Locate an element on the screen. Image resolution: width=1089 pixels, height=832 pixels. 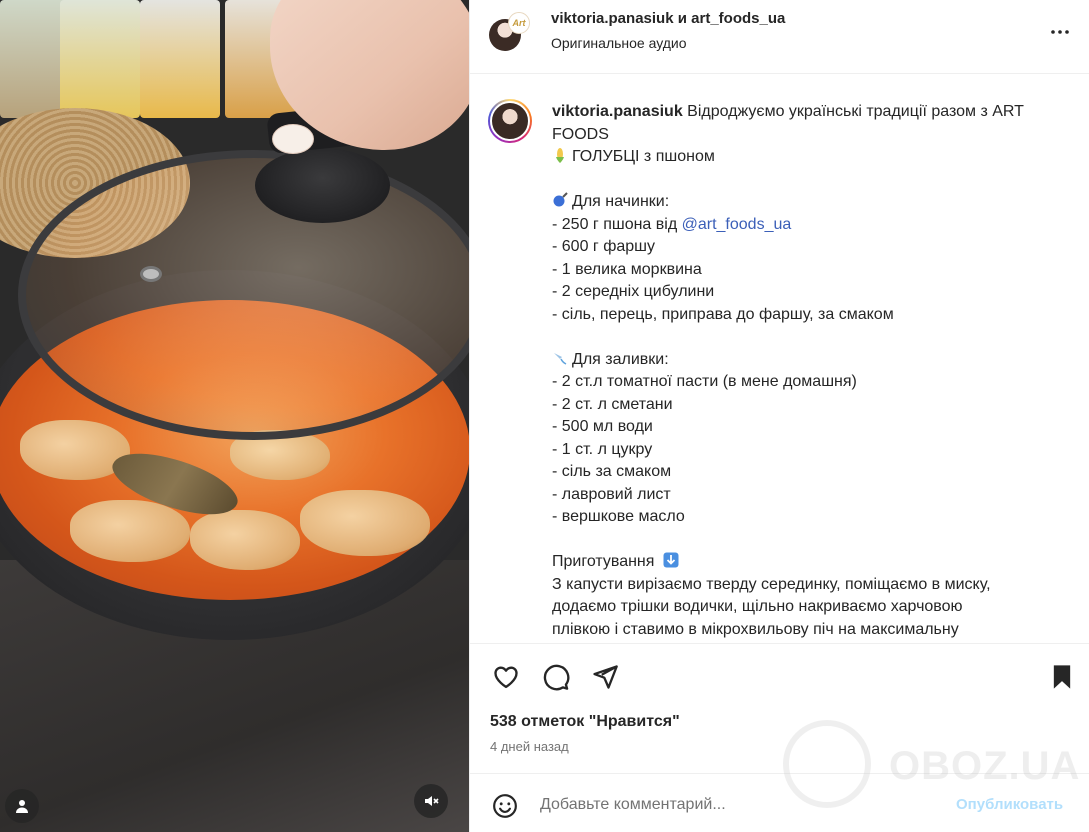
caption-username: viktoria.panasiuk is located at coordinates (617, 111).